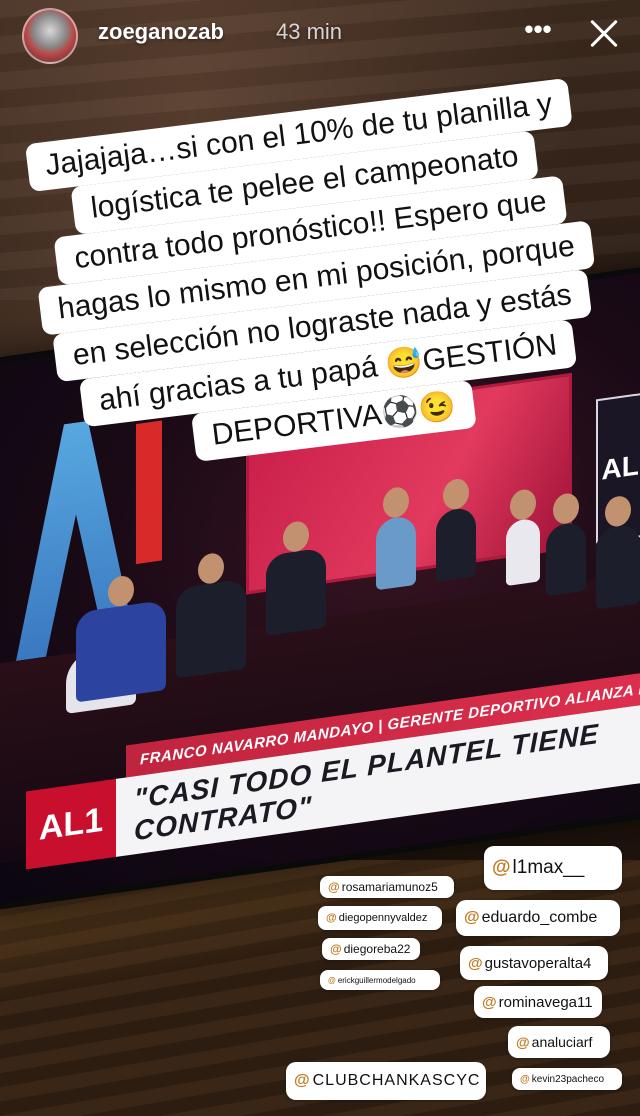 The height and width of the screenshot is (1116, 640). I want to click on mention-handle: diegopennyvaldez, so click(383, 918).